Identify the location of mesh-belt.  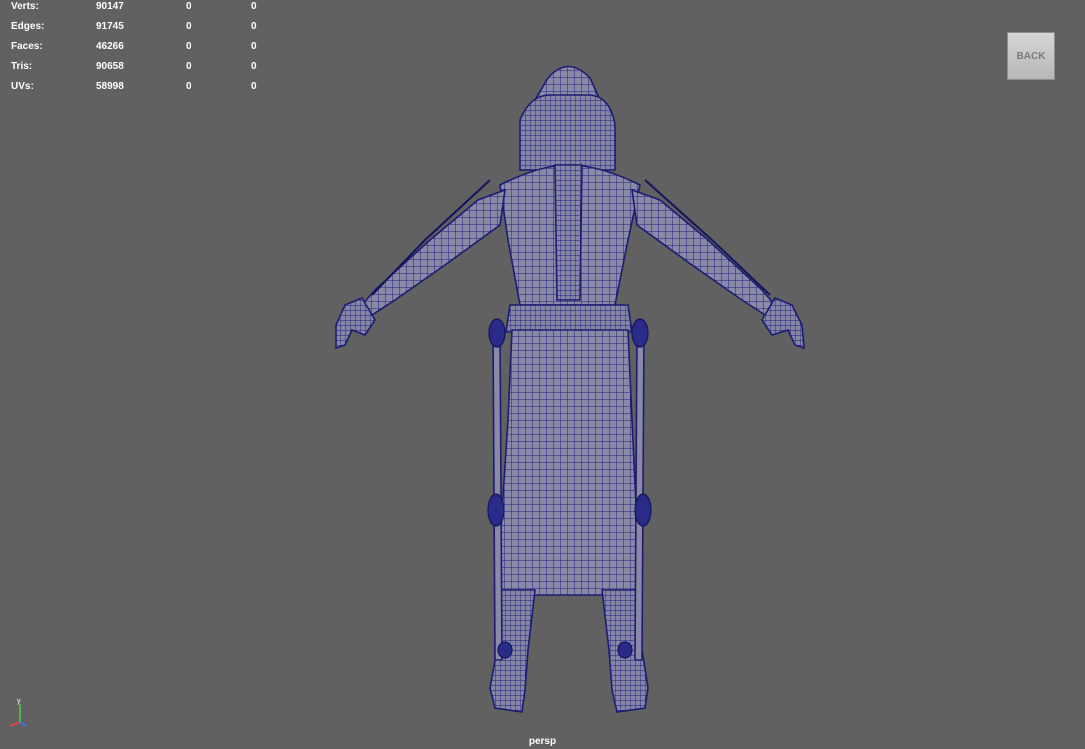
(569, 318).